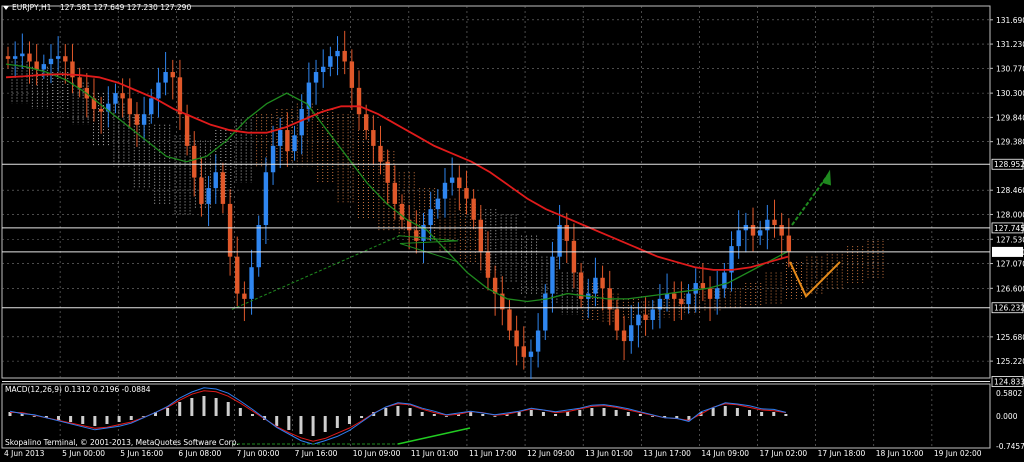  What do you see at coordinates (1007, 416) in the screenshot?
I see `macd-y-tick-label: 0.000` at bounding box center [1007, 416].